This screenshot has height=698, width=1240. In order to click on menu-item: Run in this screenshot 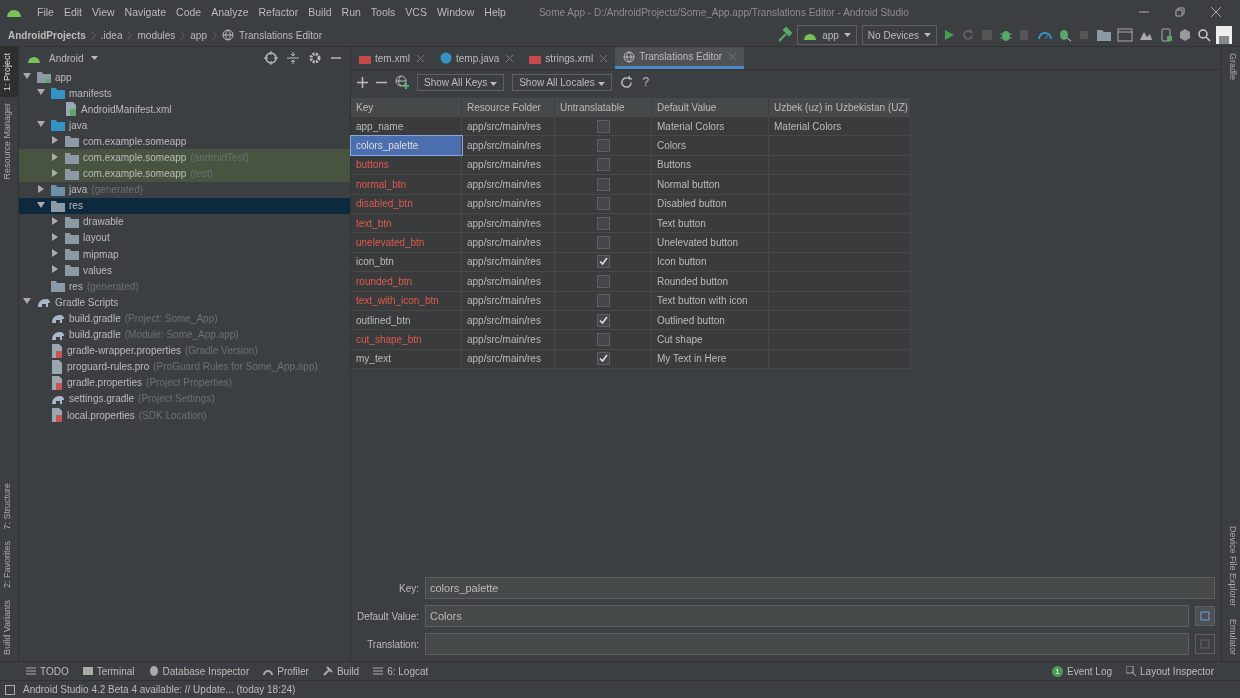, I will do `click(351, 12)`.